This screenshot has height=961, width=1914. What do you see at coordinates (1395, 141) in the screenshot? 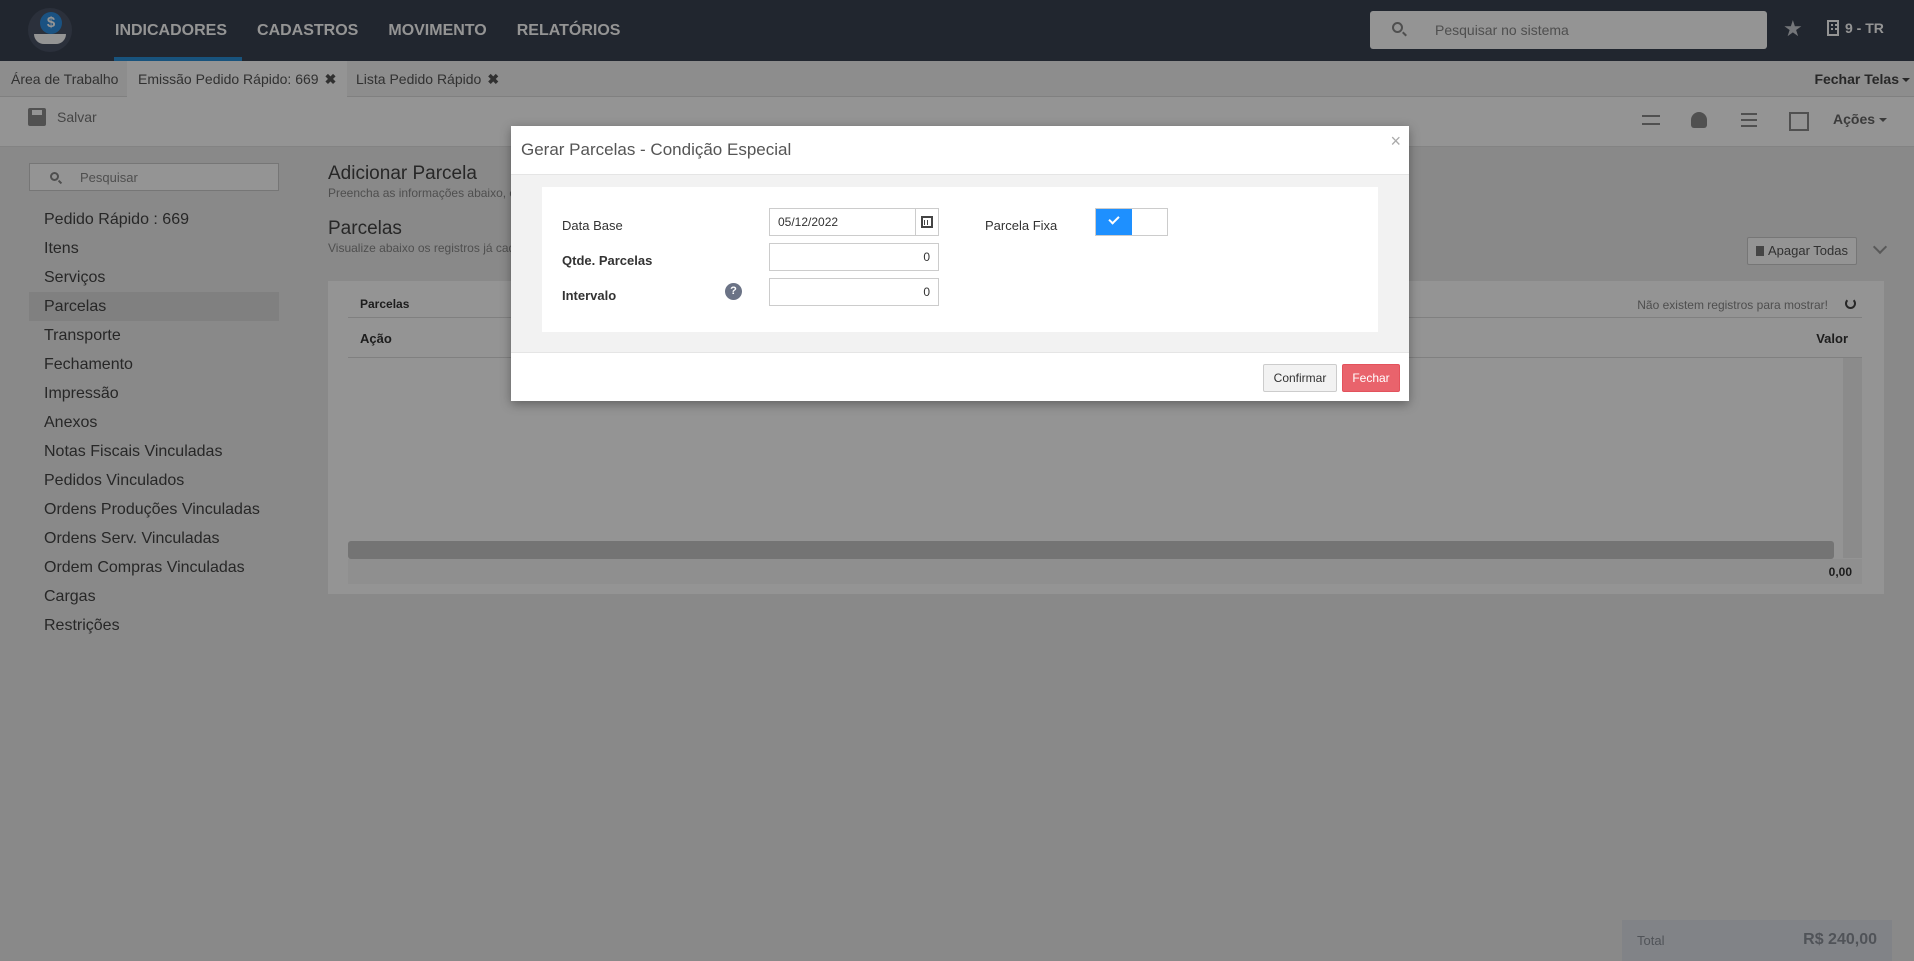
I see `close-icon: ×` at bounding box center [1395, 141].